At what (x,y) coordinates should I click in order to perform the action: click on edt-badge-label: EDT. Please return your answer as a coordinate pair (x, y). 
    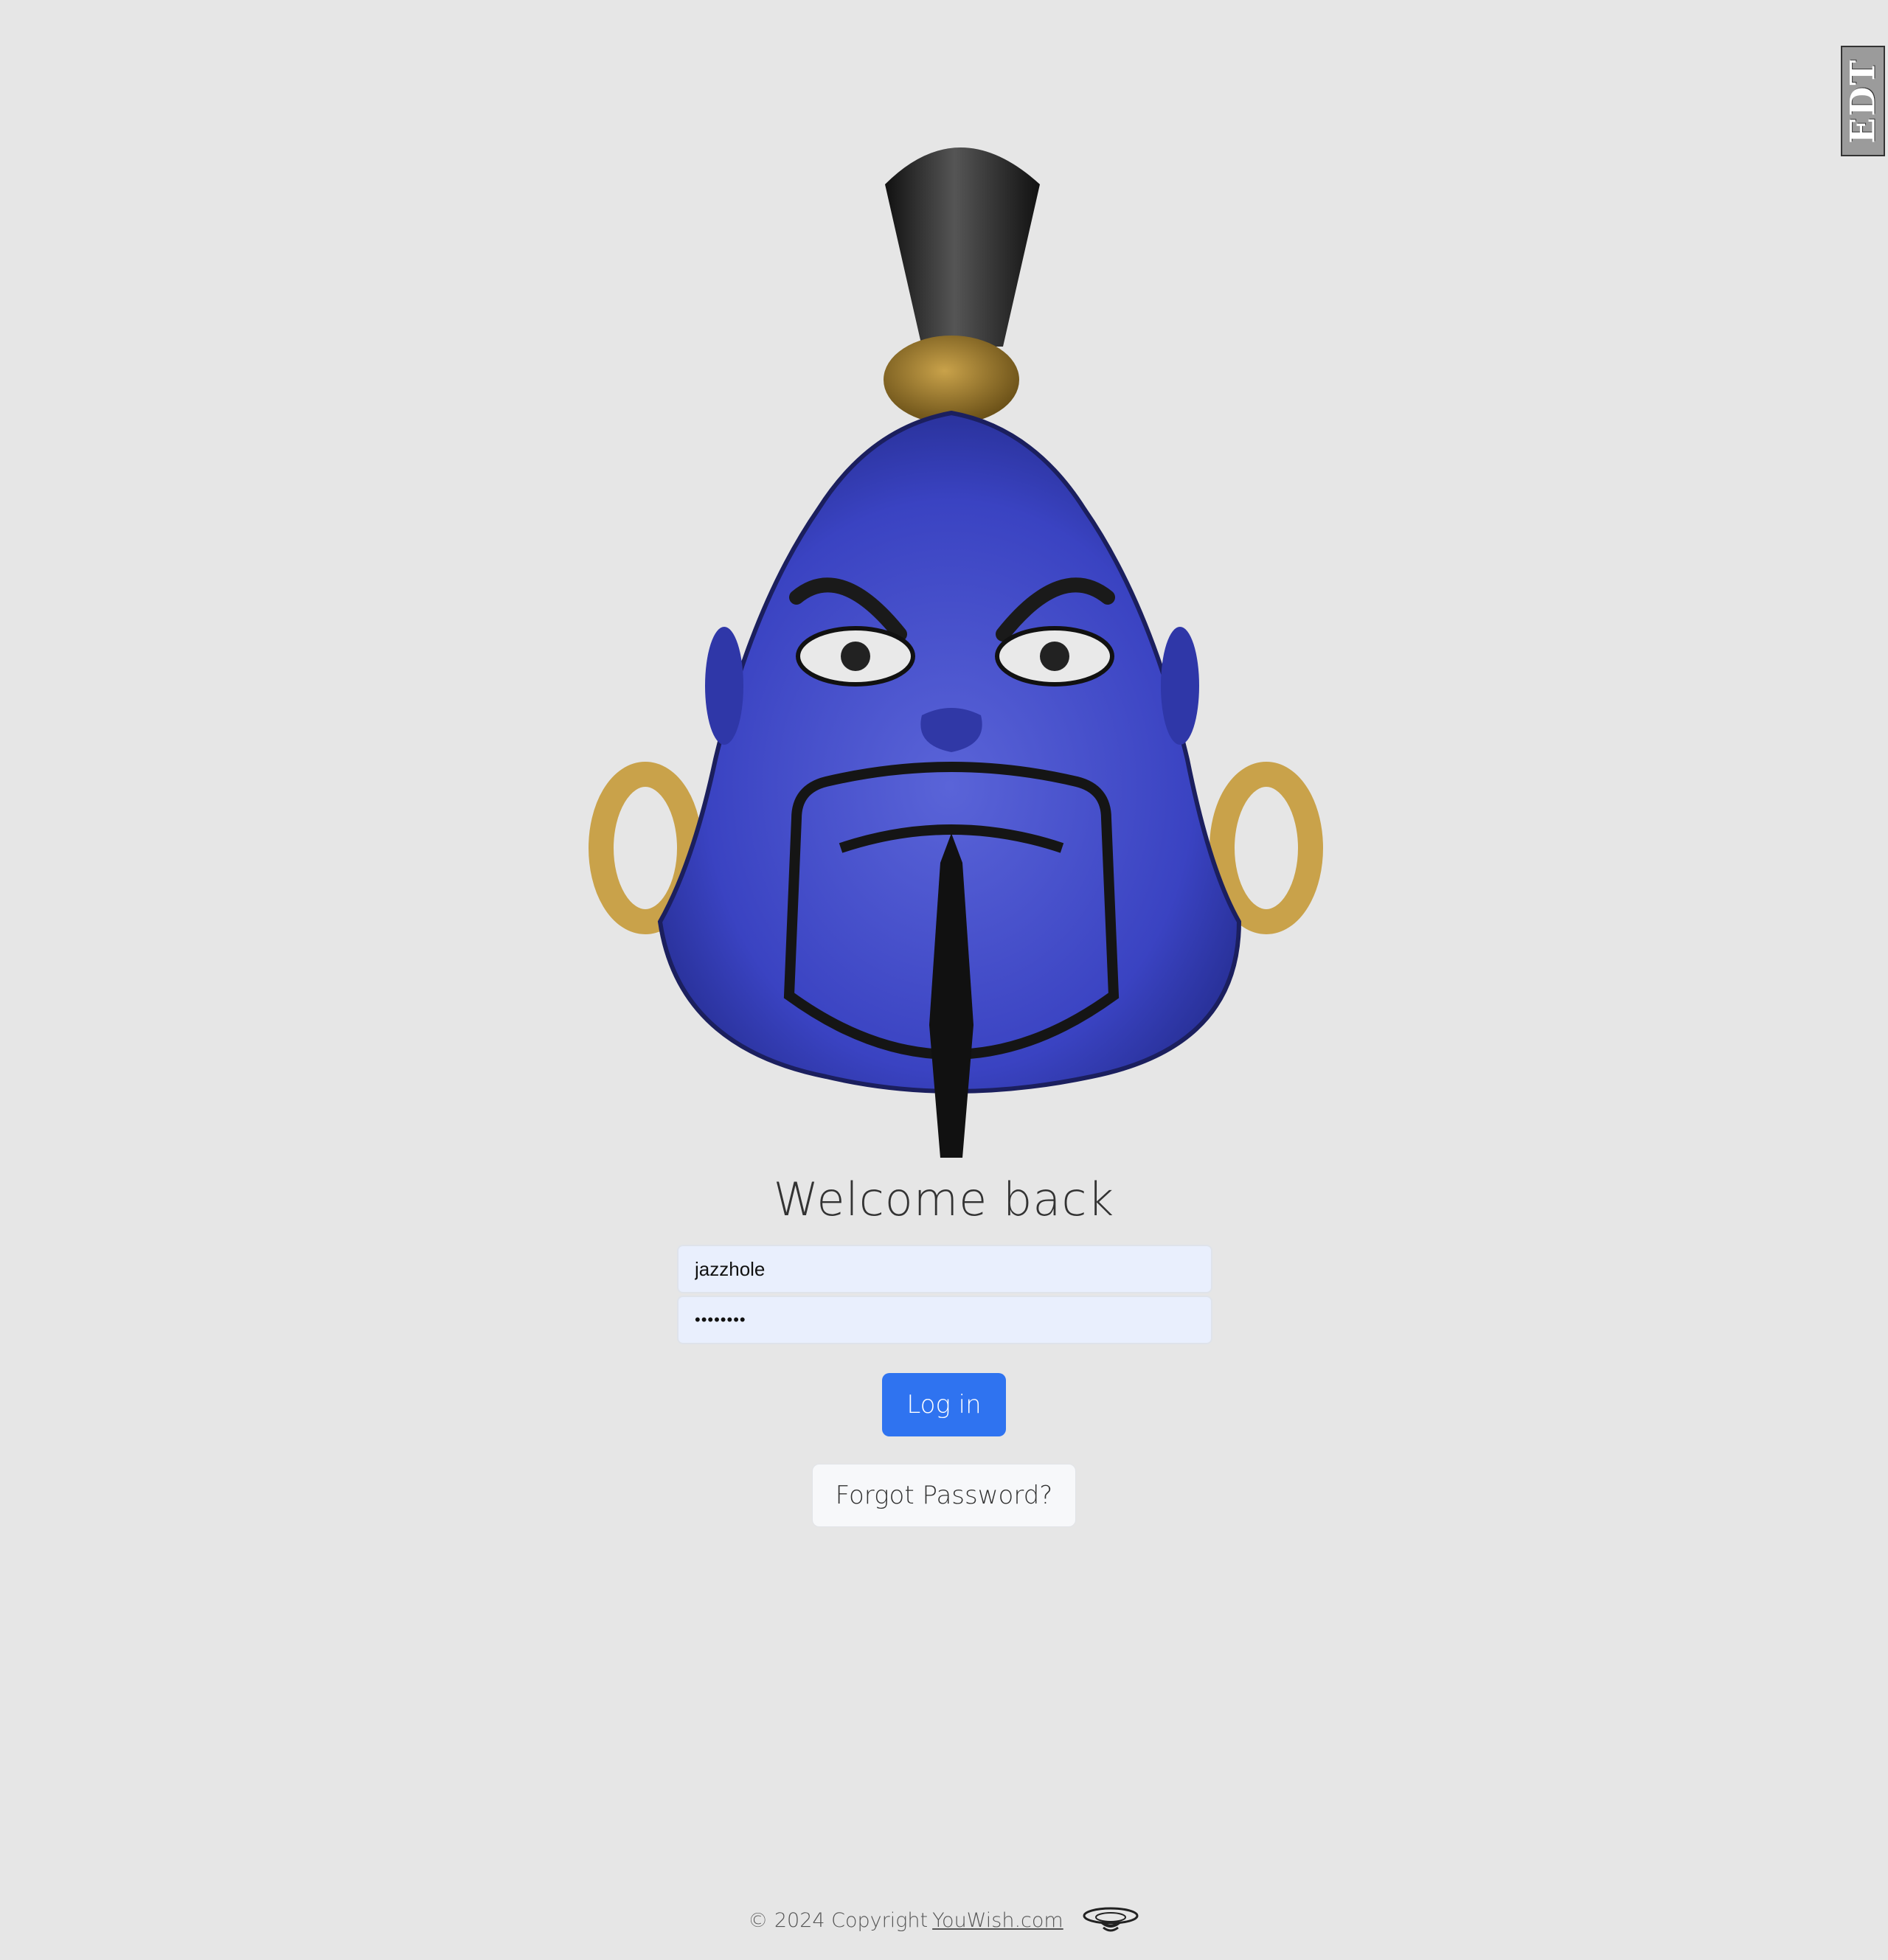
    Looking at the image, I should click on (1863, 101).